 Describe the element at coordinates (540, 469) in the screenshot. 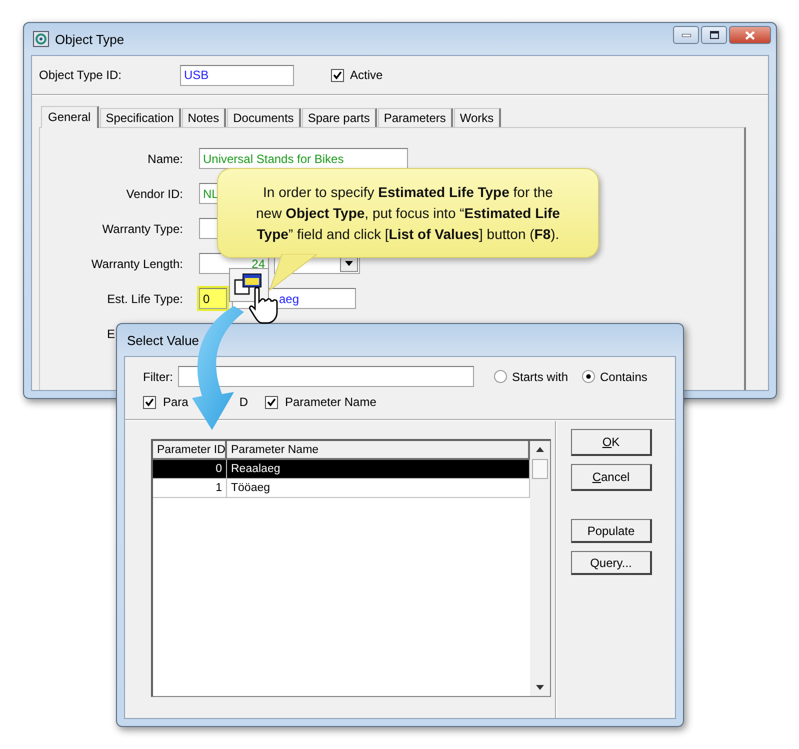

I see `scroll-thumb` at that location.